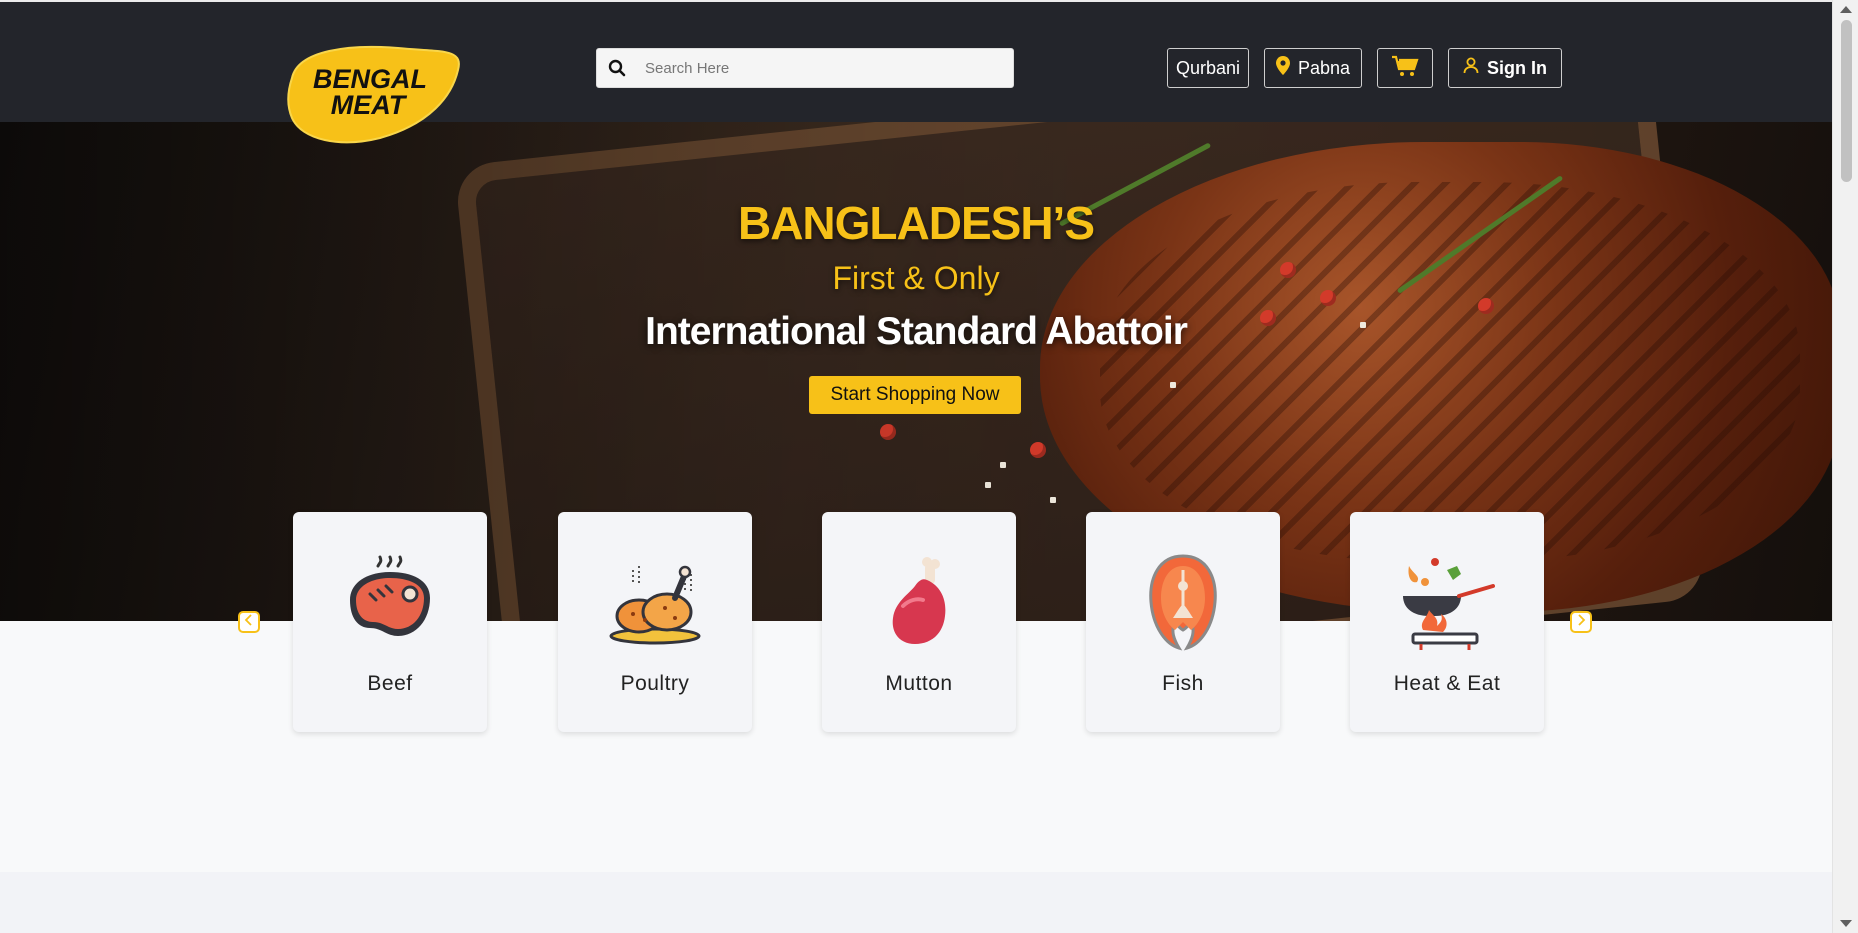 The height and width of the screenshot is (933, 1858). I want to click on location-button: Pabna, so click(1313, 68).